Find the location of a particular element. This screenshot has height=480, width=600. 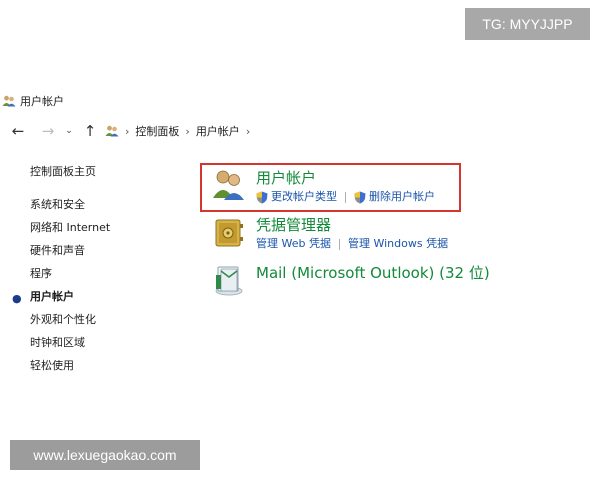

mail-icon is located at coordinates (229, 281).